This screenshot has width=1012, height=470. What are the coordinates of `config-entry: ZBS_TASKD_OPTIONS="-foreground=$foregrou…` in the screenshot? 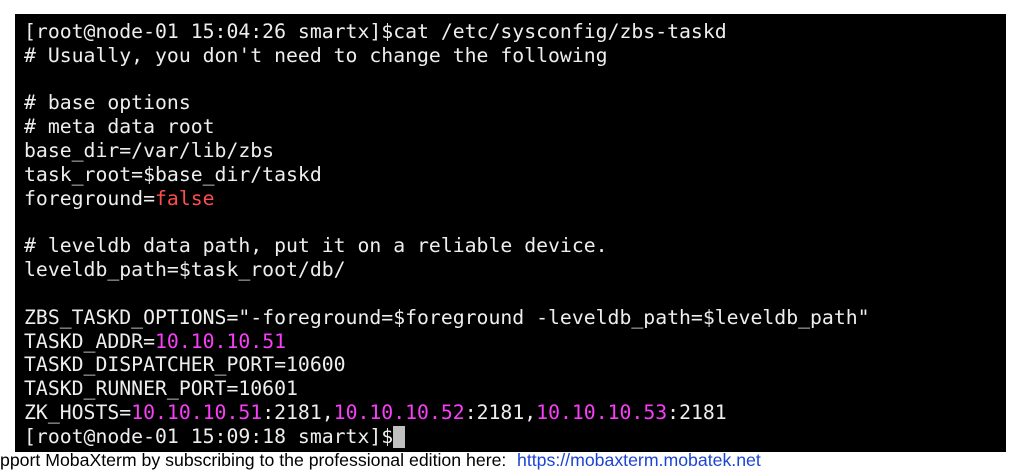 It's located at (447, 317).